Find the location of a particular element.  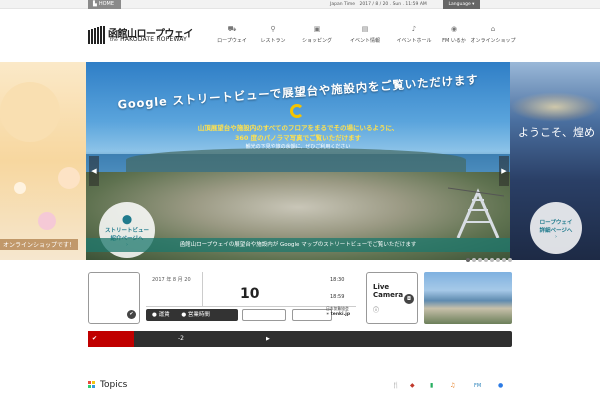

event-info-icon: ▤ is located at coordinates (365, 29).